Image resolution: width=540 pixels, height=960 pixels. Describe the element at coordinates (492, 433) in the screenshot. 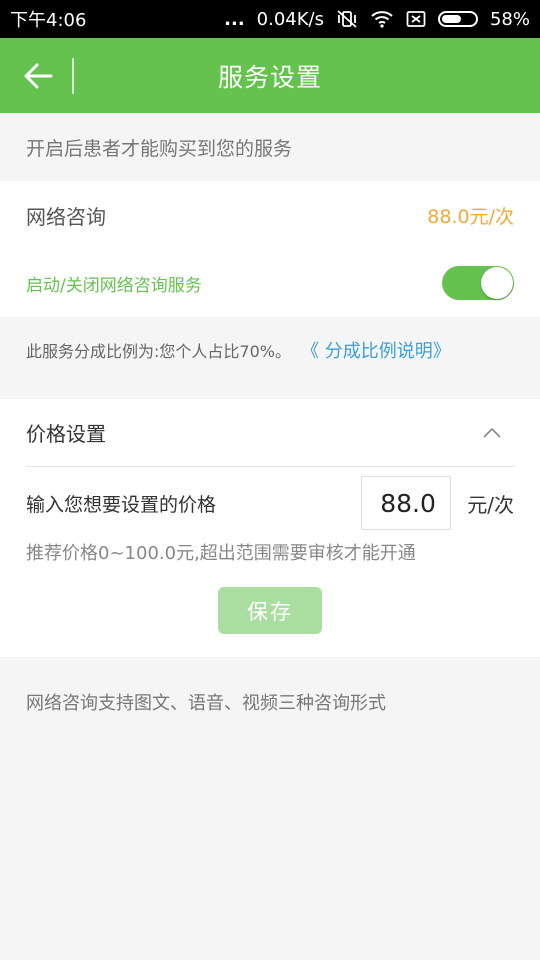

I see `chevron-up-icon` at that location.